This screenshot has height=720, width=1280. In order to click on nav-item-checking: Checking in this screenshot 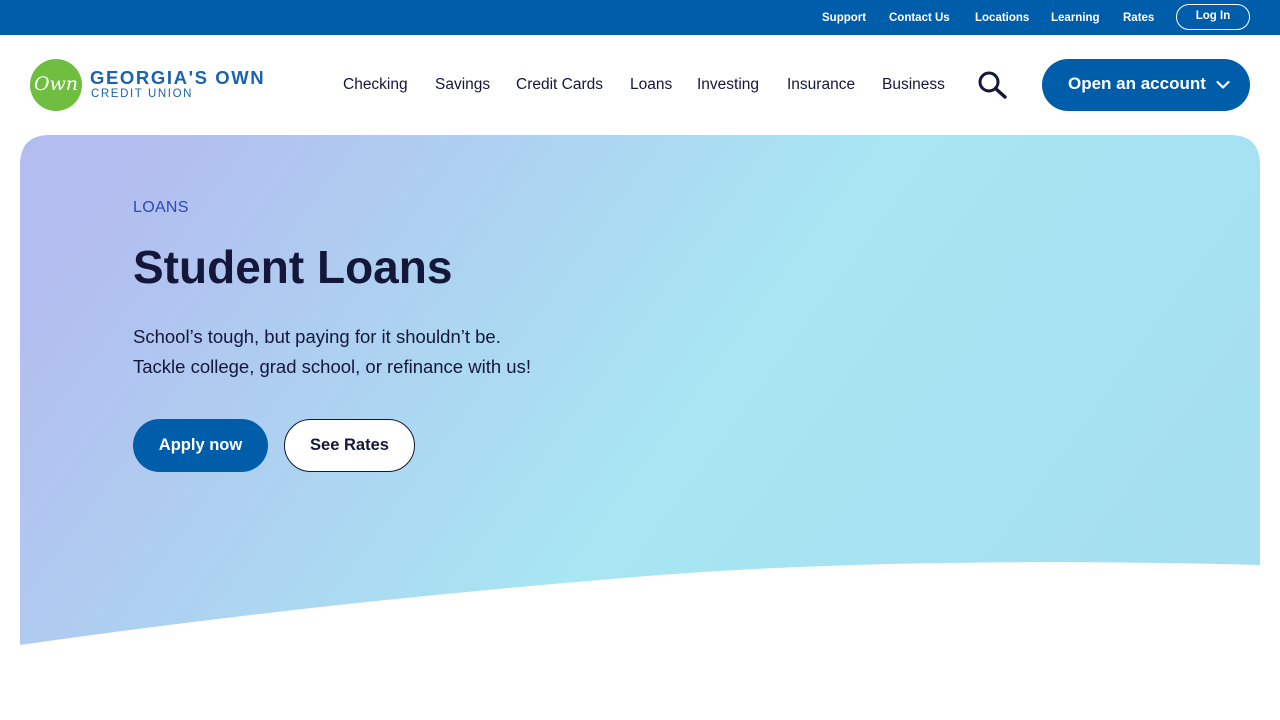, I will do `click(375, 85)`.